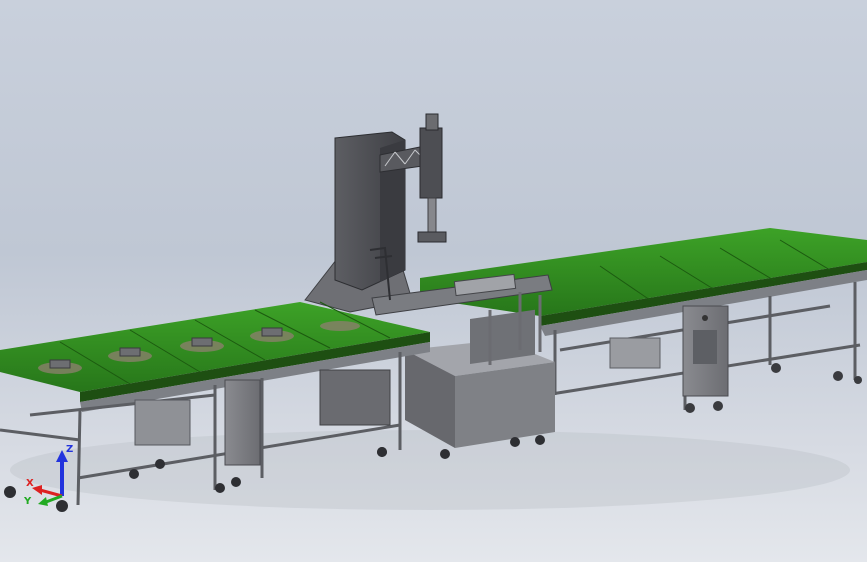 The height and width of the screenshot is (562, 867). Describe the element at coordinates (431, 163) in the screenshot. I see `vertical-z-axis` at that location.